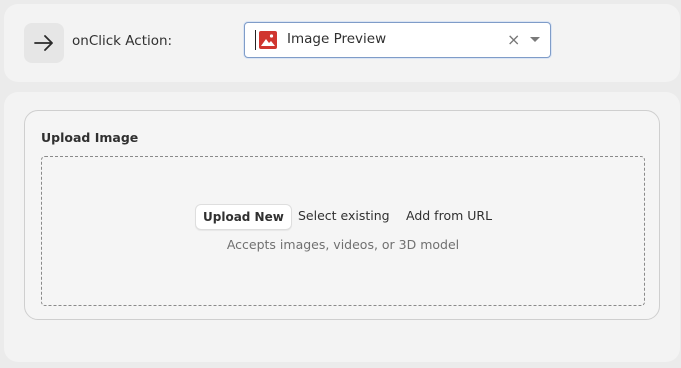  I want to click on clear-icon: ×, so click(513, 40).